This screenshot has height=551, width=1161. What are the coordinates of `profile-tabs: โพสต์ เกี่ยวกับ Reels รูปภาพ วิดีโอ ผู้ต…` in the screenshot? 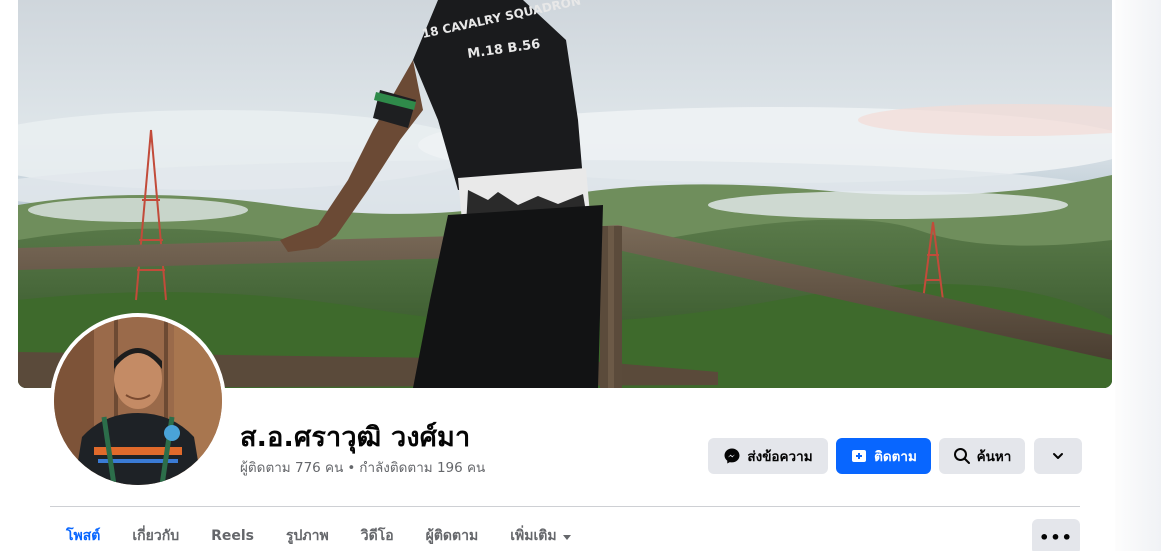 It's located at (318, 534).